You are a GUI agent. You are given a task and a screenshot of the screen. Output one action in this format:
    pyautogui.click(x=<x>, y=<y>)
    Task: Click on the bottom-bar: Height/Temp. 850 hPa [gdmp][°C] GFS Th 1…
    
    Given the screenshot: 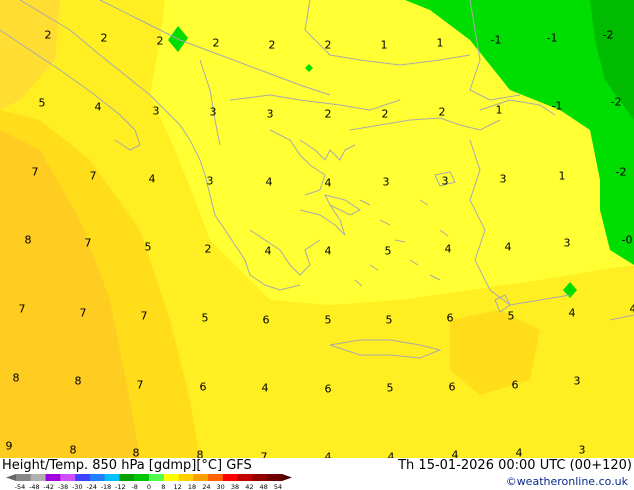 What is the action you would take?
    pyautogui.click(x=317, y=474)
    